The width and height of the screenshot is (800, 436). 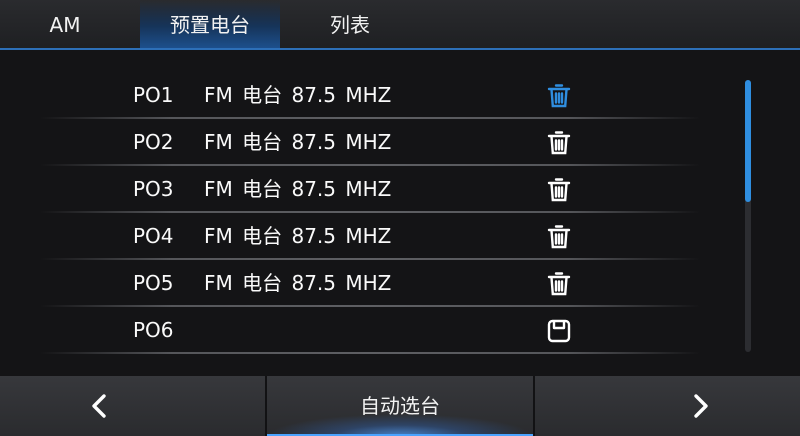 What do you see at coordinates (153, 95) in the screenshot?
I see `preset-number: PO1` at bounding box center [153, 95].